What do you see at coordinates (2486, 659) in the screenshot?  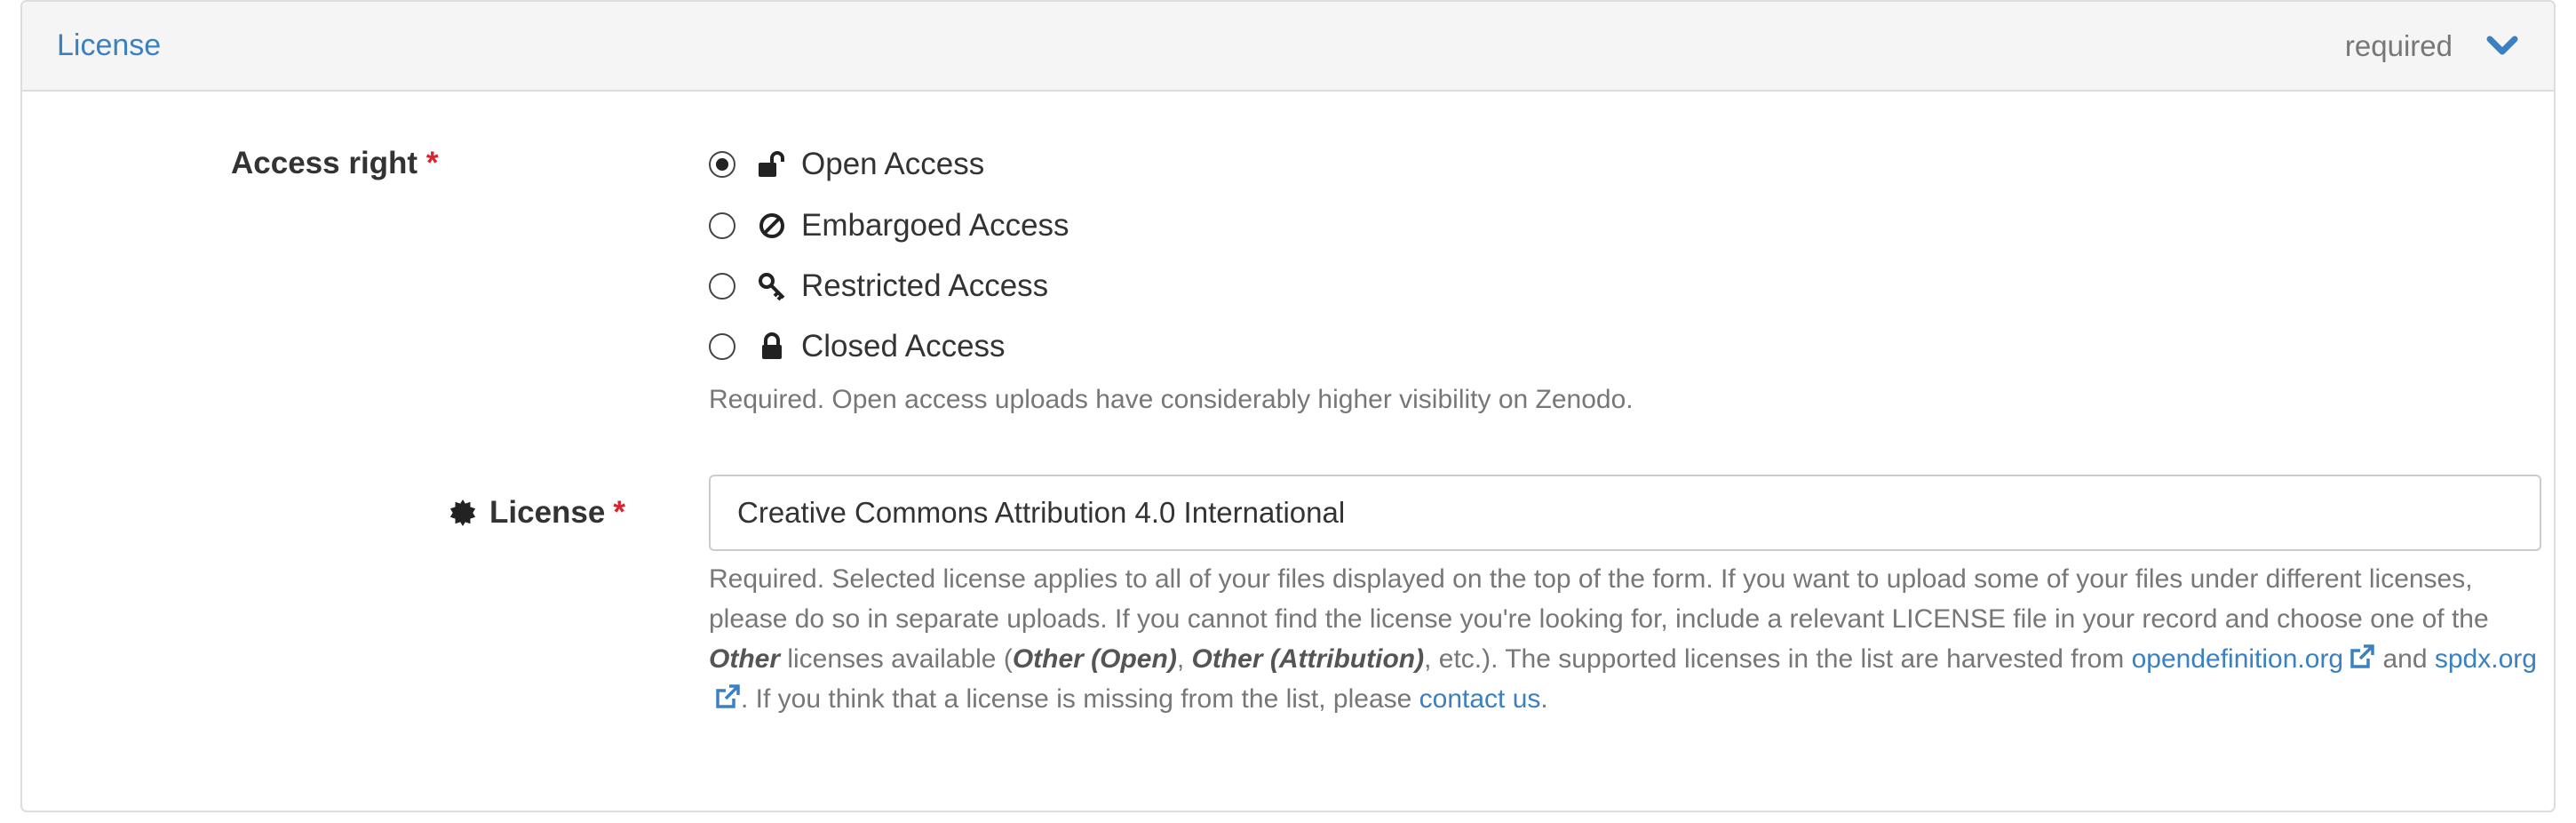 I see `spdx-link-text: spdx.org` at bounding box center [2486, 659].